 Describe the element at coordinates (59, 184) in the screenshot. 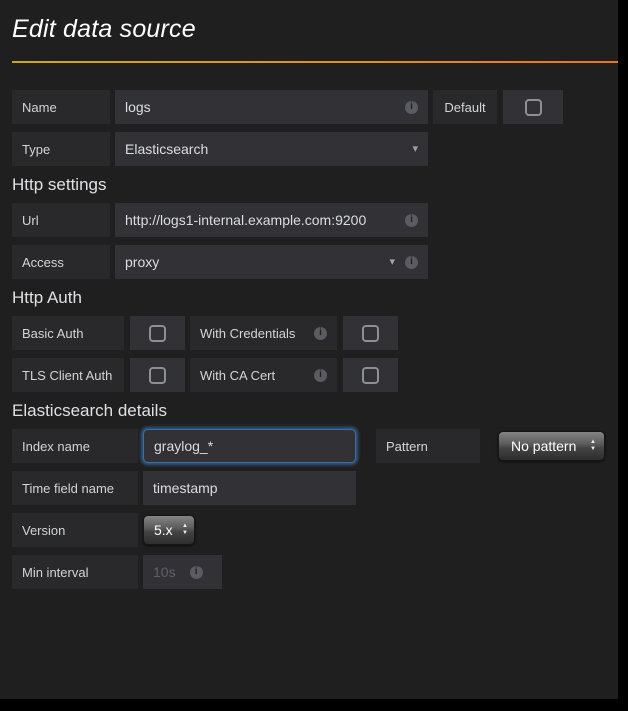

I see `http-settings-heading: Http settings` at that location.